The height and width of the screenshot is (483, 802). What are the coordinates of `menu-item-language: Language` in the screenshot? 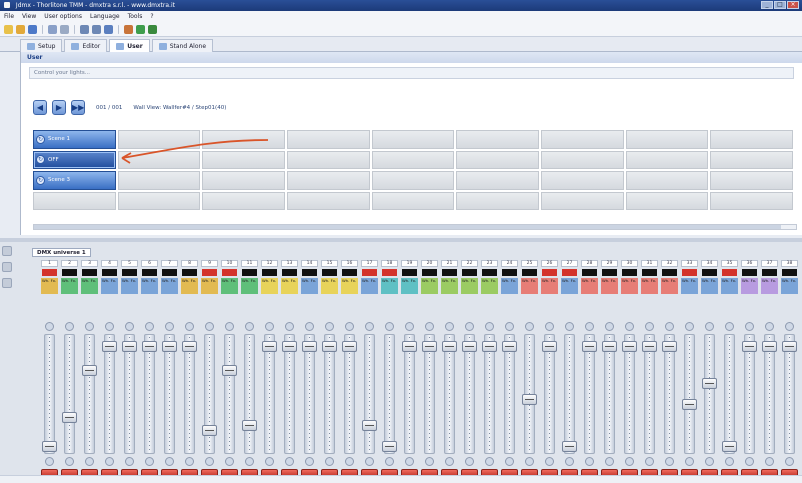 It's located at (105, 17).